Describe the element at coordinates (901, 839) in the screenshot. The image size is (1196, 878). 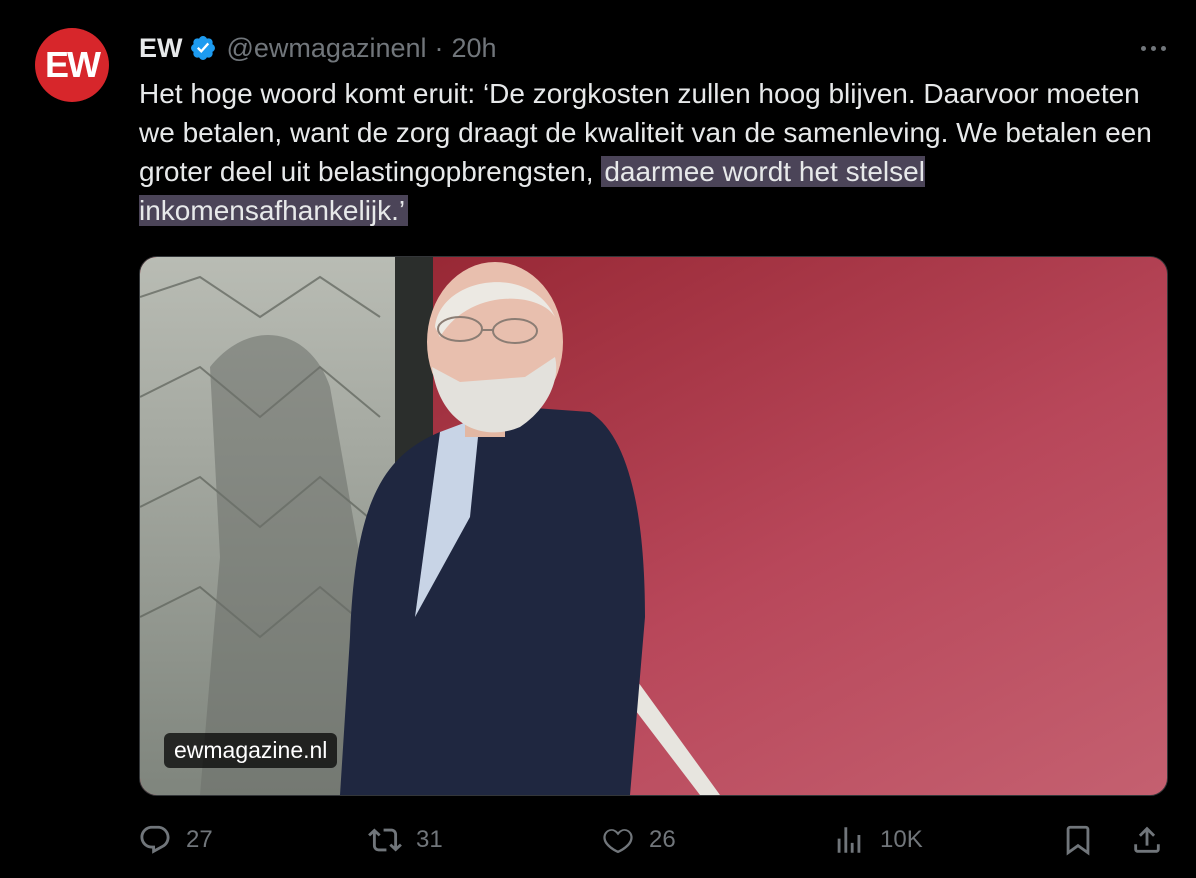
I see `views-count: 10K` at that location.